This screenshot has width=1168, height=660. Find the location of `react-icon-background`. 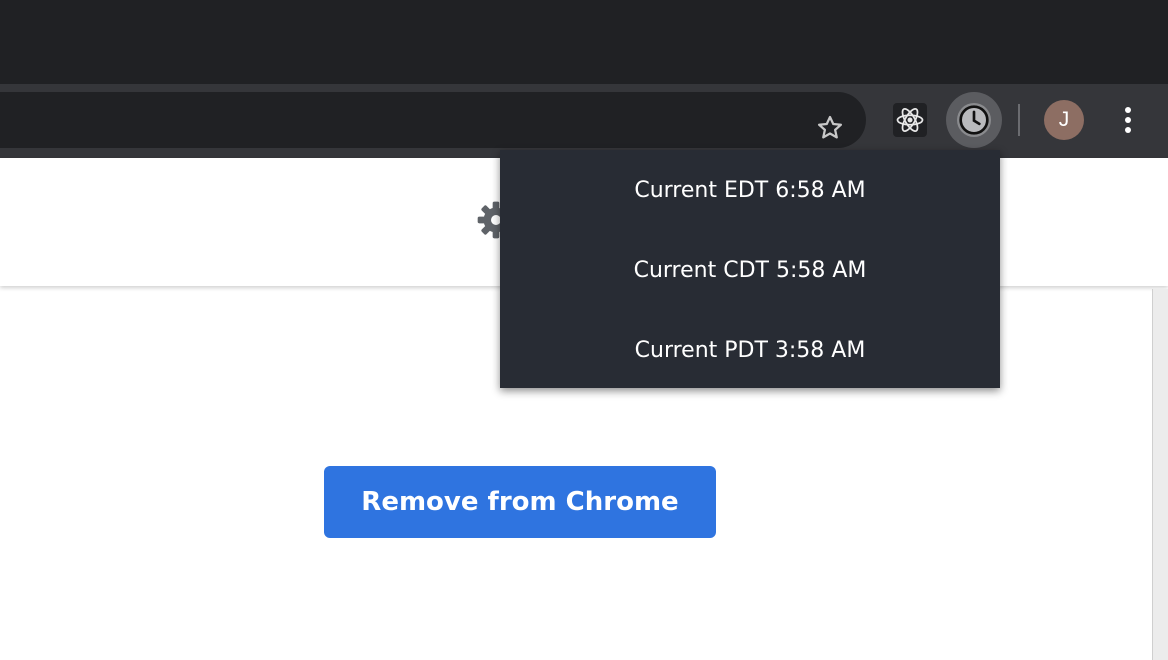

react-icon-background is located at coordinates (910, 120).